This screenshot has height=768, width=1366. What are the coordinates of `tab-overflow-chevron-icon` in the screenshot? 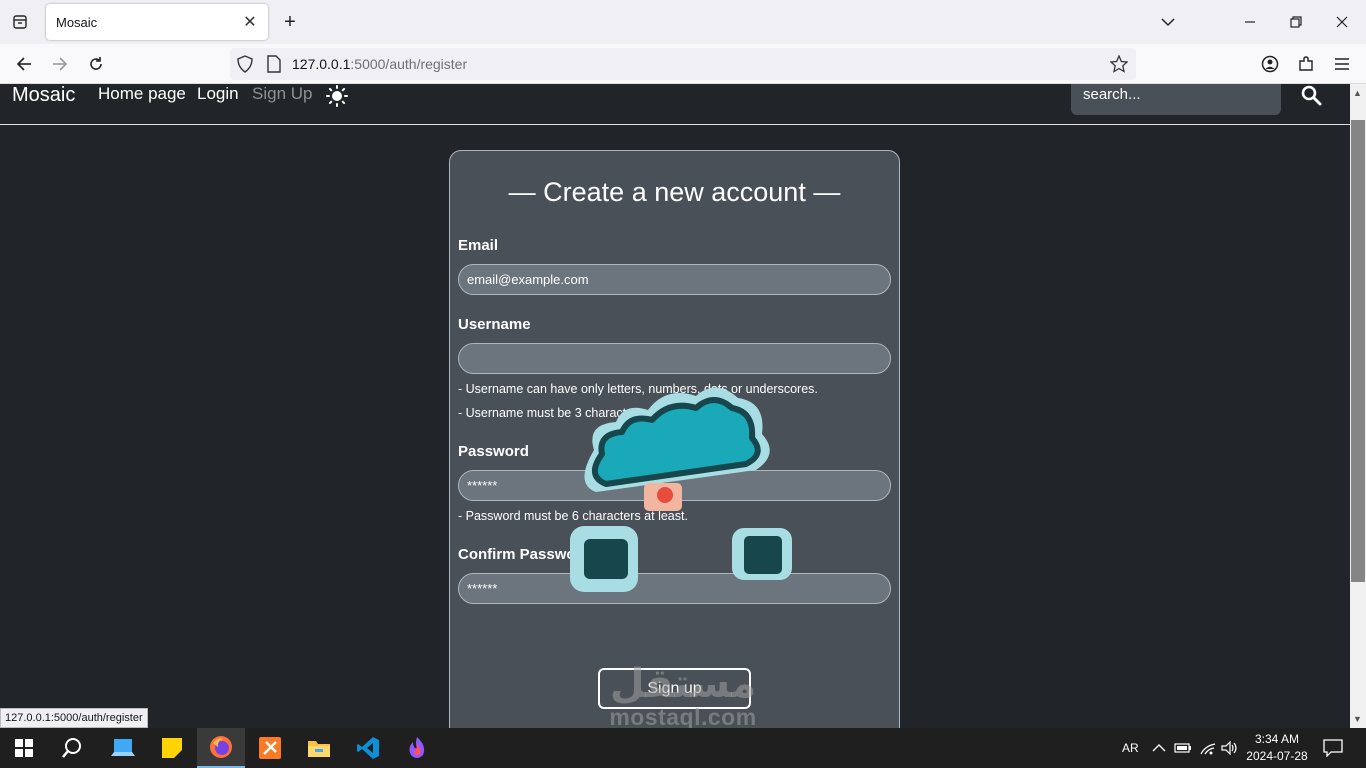 It's located at (1168, 22).